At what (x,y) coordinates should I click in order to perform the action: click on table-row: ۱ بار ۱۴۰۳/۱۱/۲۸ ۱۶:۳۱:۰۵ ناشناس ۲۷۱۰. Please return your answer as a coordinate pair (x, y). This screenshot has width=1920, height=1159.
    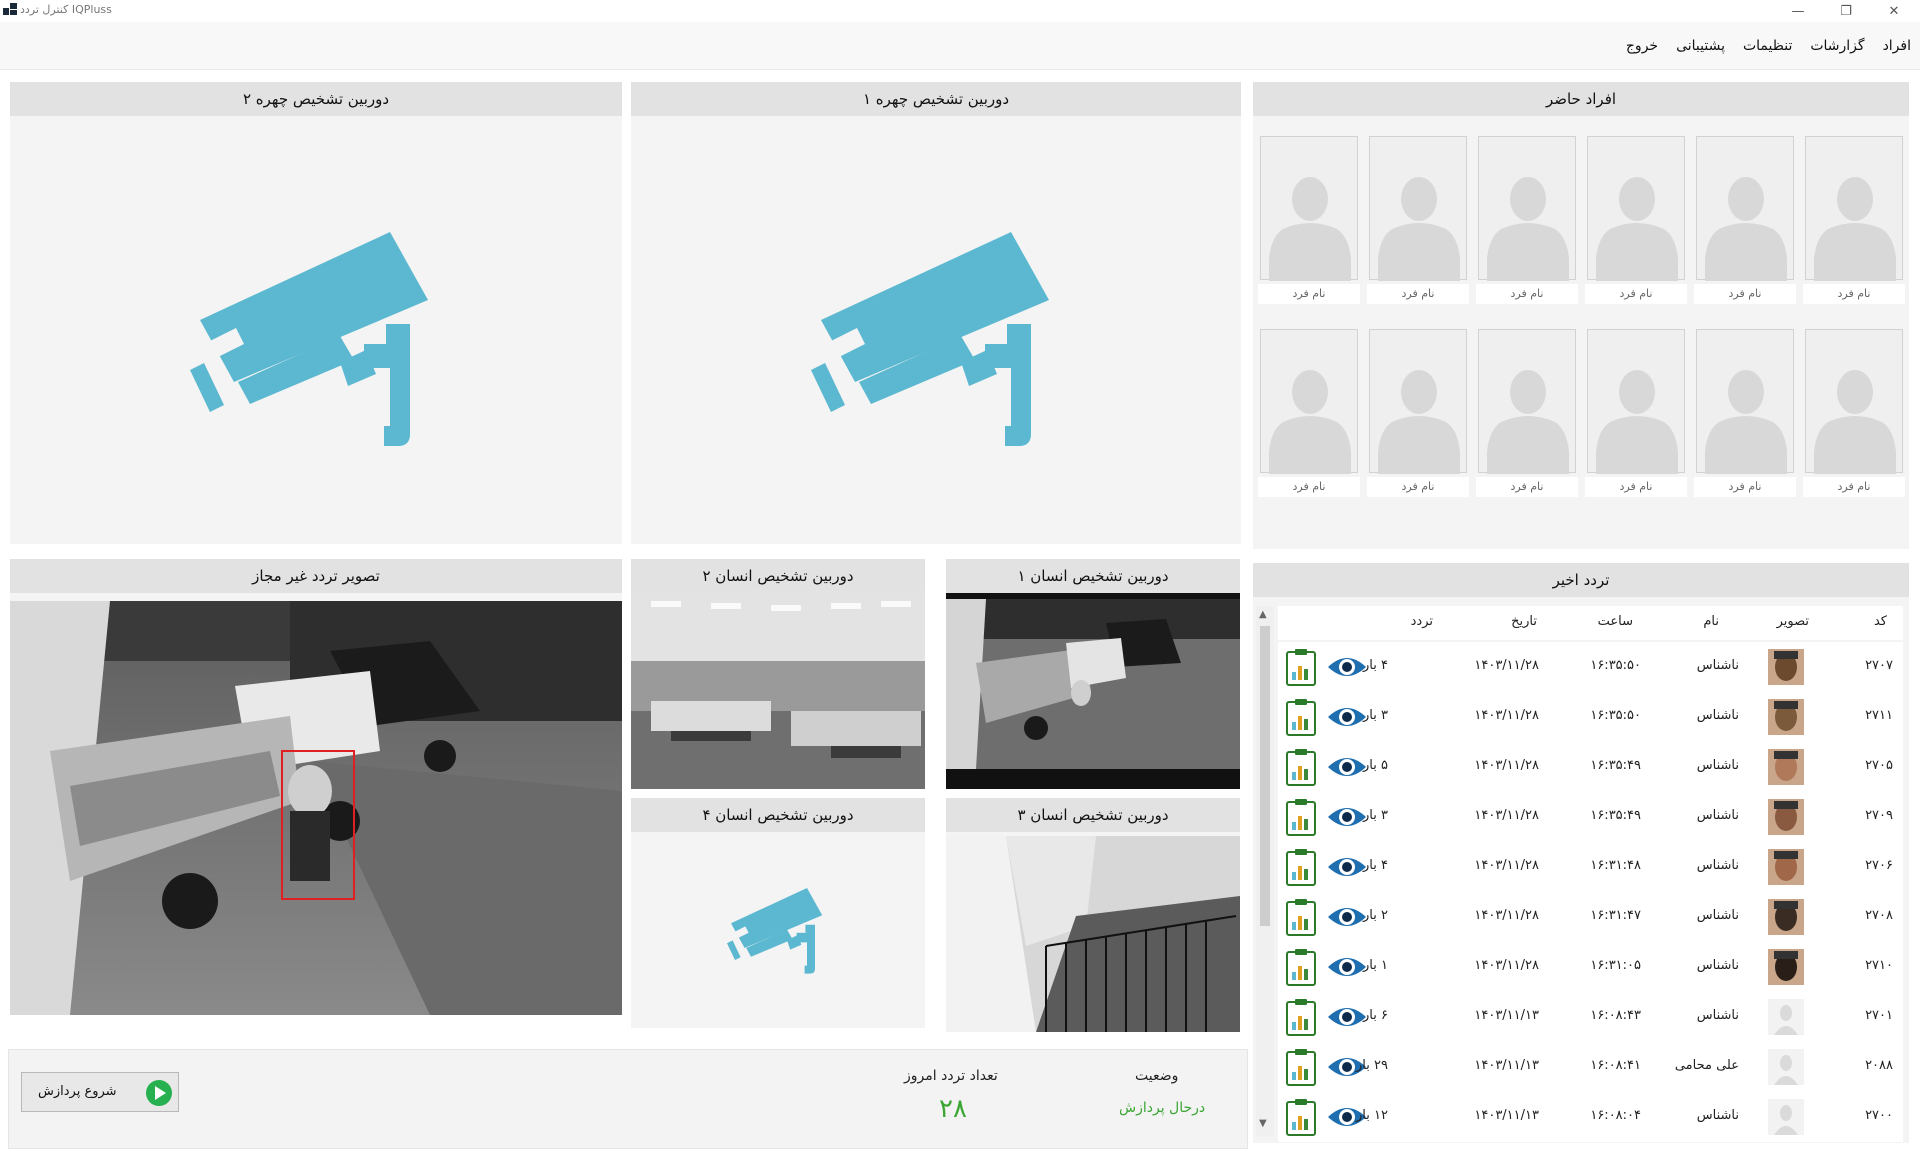
    Looking at the image, I should click on (1590, 967).